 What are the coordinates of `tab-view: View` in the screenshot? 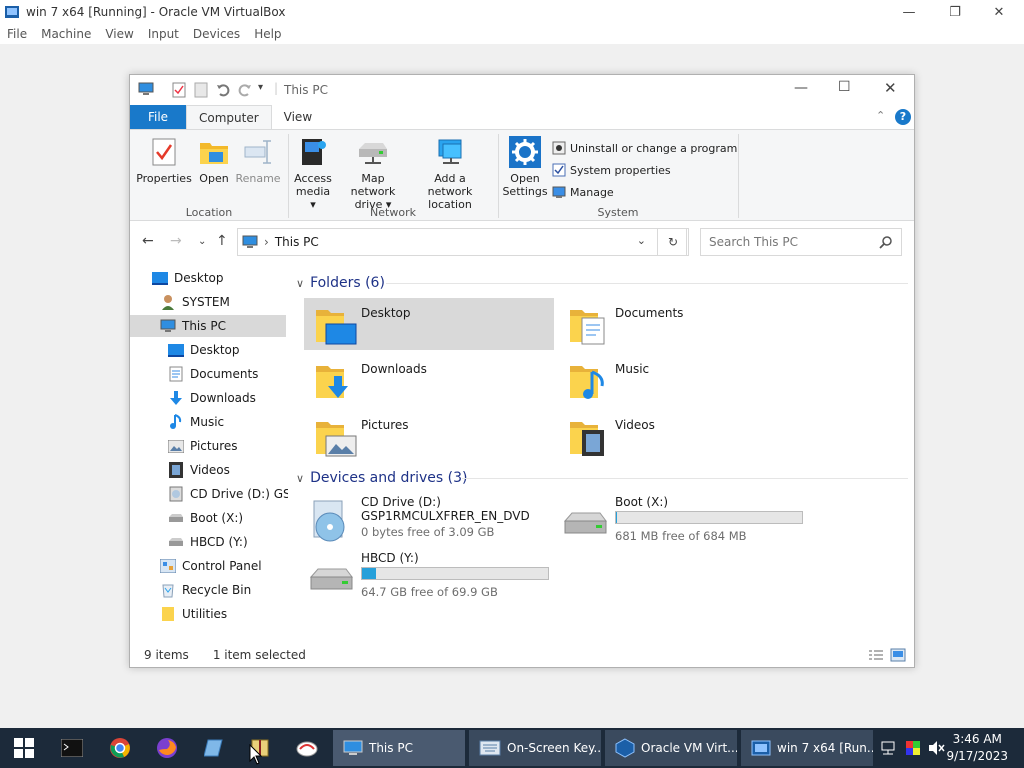 It's located at (298, 117).